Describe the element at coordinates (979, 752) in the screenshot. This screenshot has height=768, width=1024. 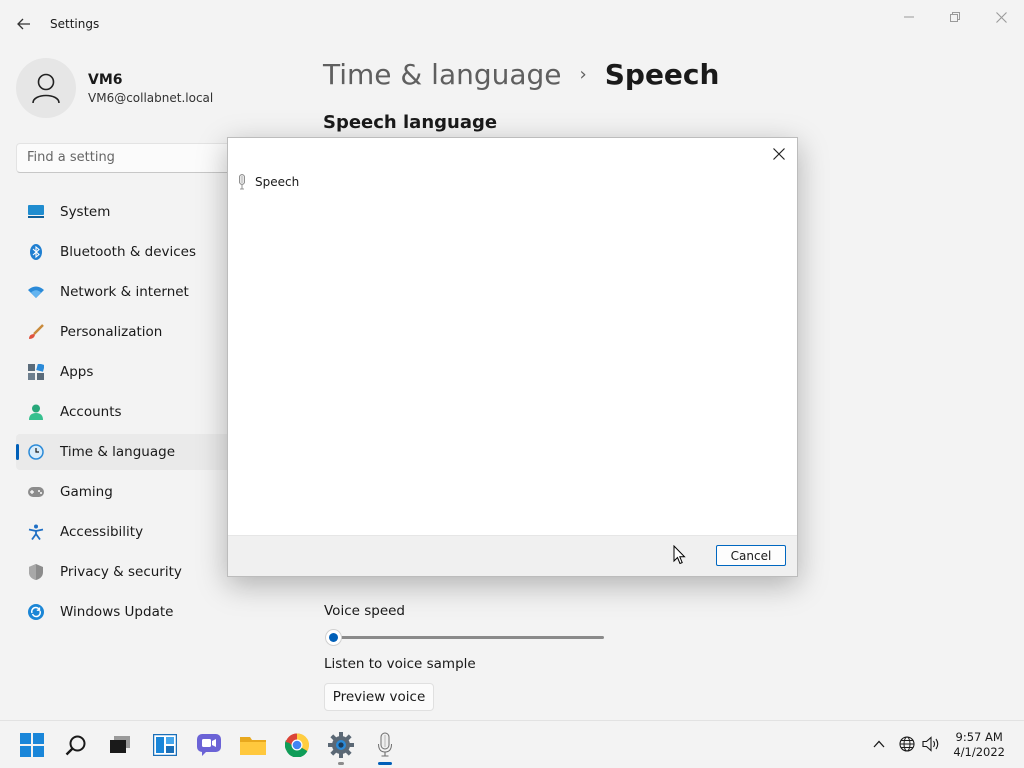
I see `clock-date: 4/1/2022` at that location.